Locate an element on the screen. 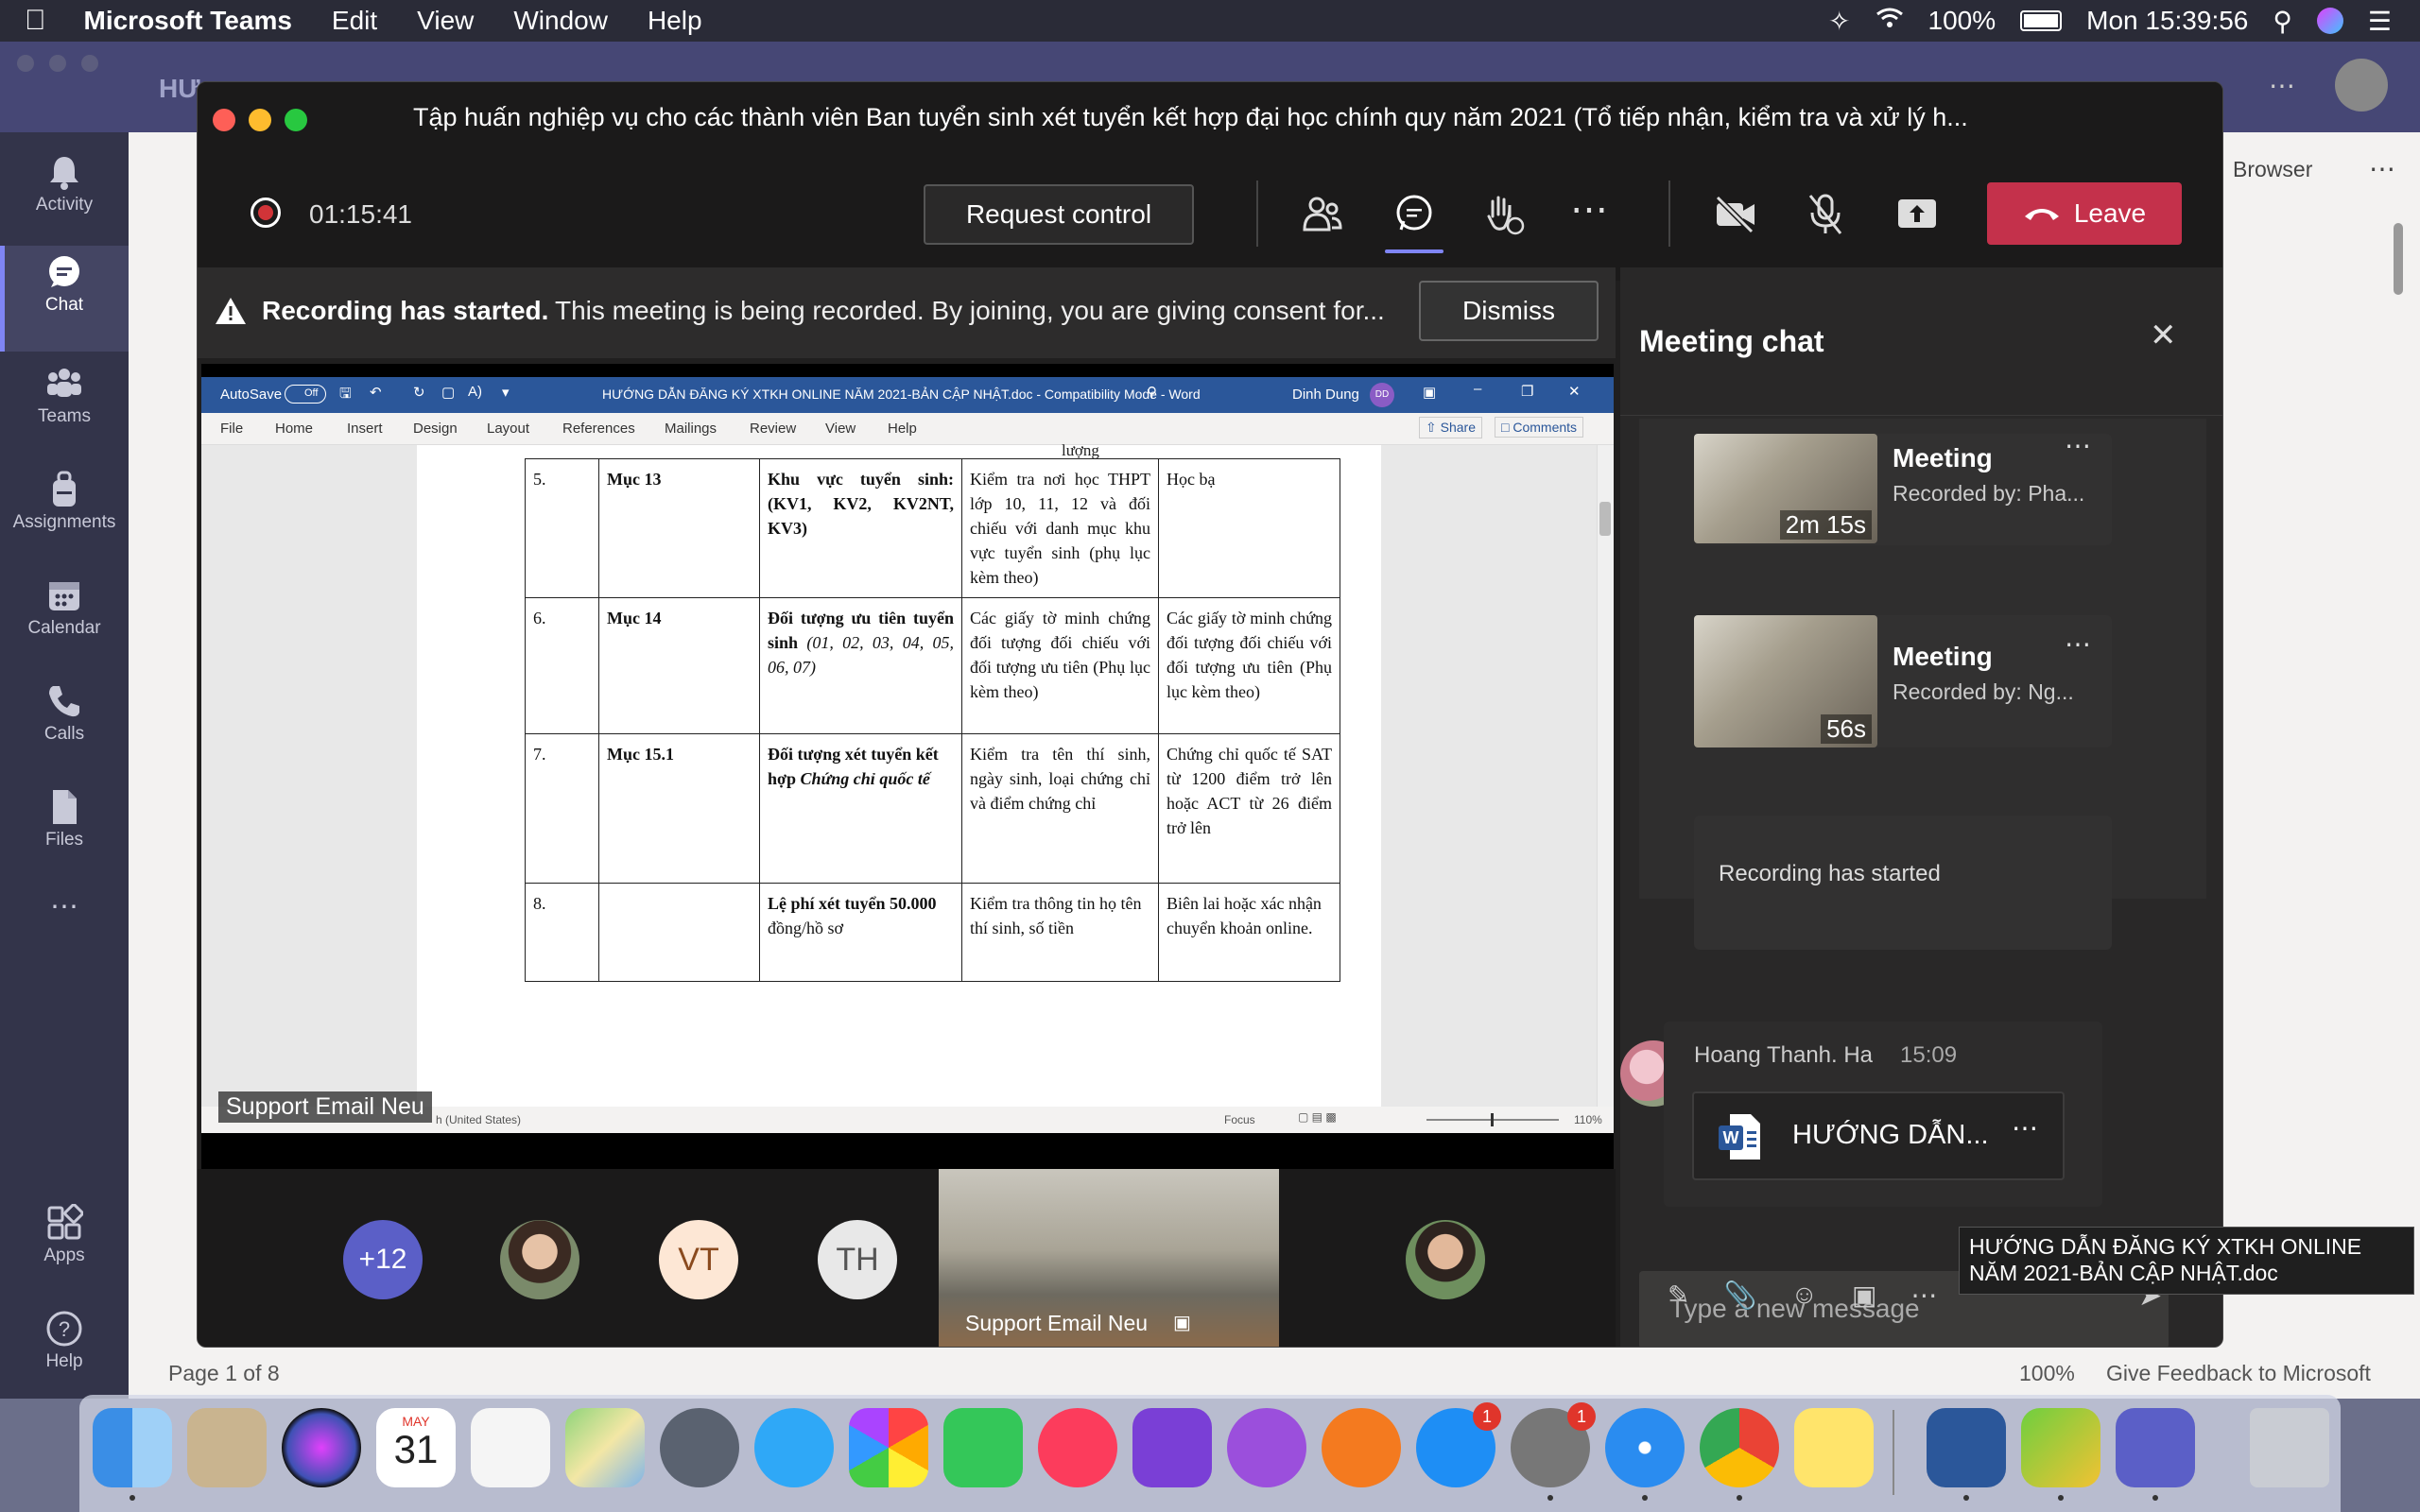 This screenshot has height=1512, width=2420. control-center-icon: ☰ is located at coordinates (2380, 21).